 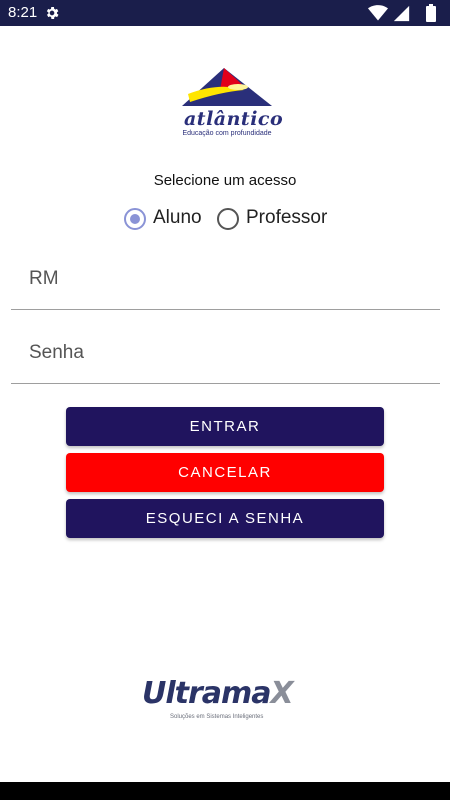 What do you see at coordinates (286, 218) in the screenshot?
I see `radio-professor-label: Professor` at bounding box center [286, 218].